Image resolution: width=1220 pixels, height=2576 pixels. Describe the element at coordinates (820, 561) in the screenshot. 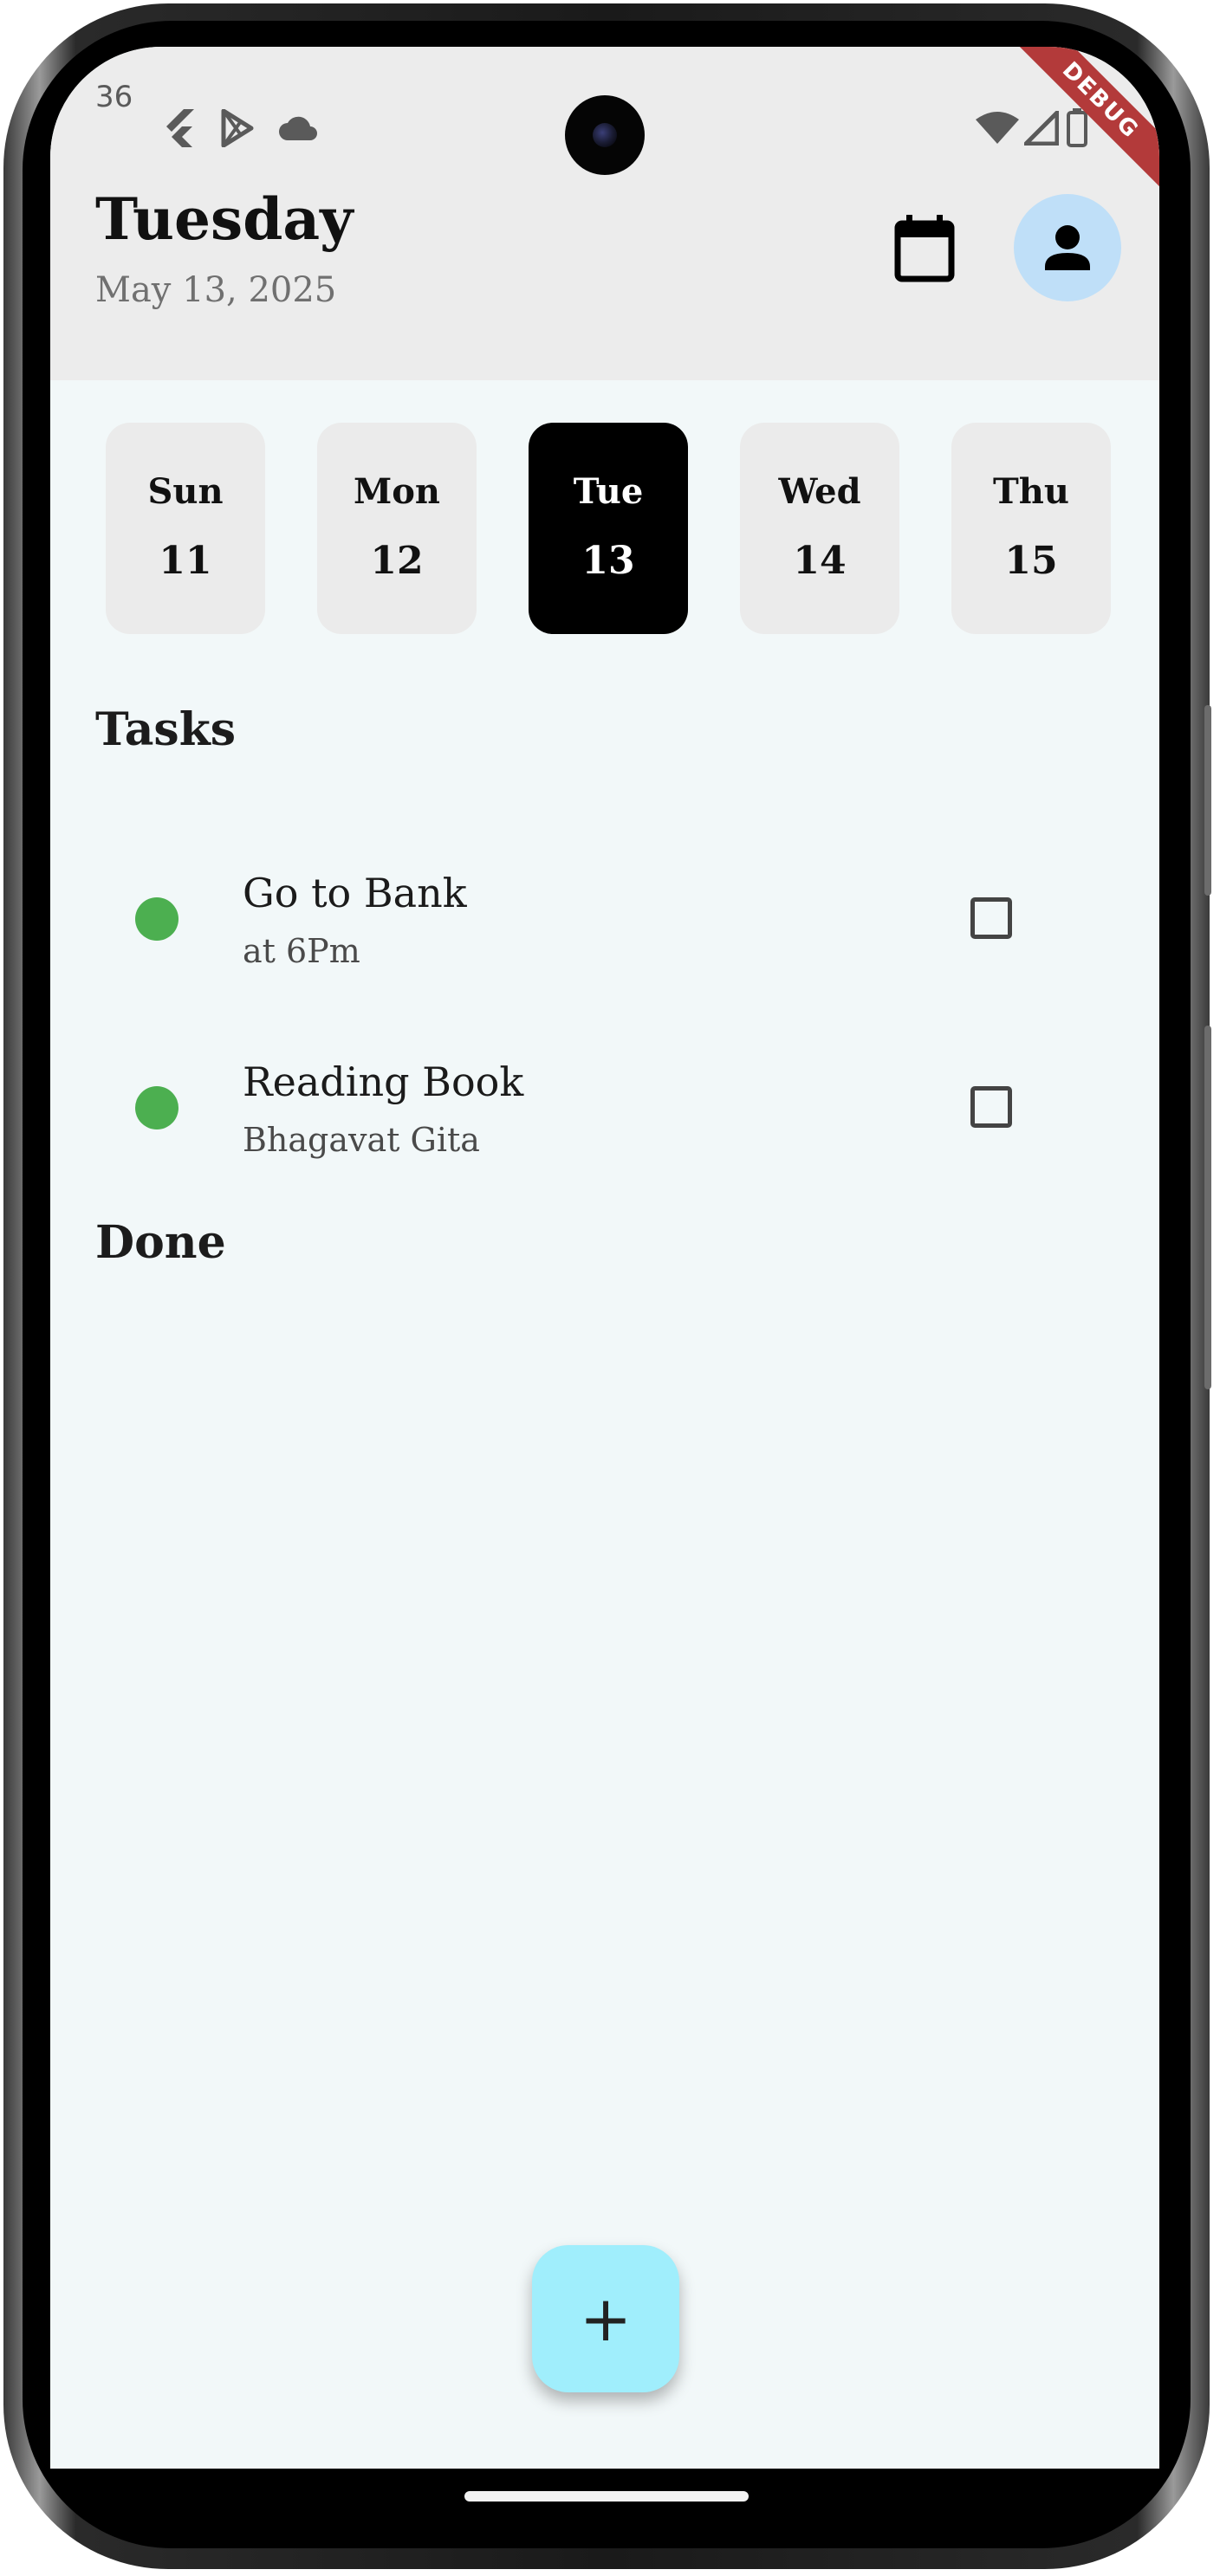

I see `day-number: 14` at that location.